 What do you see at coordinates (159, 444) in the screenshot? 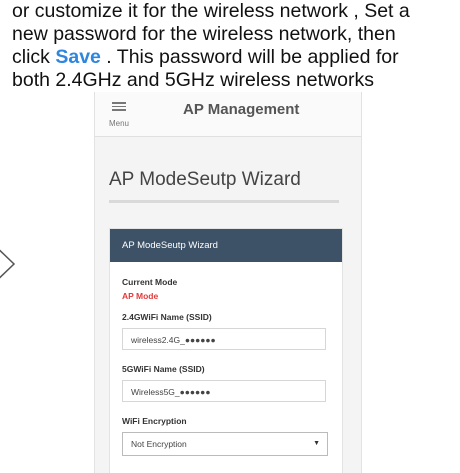
I see `wifi-encryption-value: Not Encryption` at bounding box center [159, 444].